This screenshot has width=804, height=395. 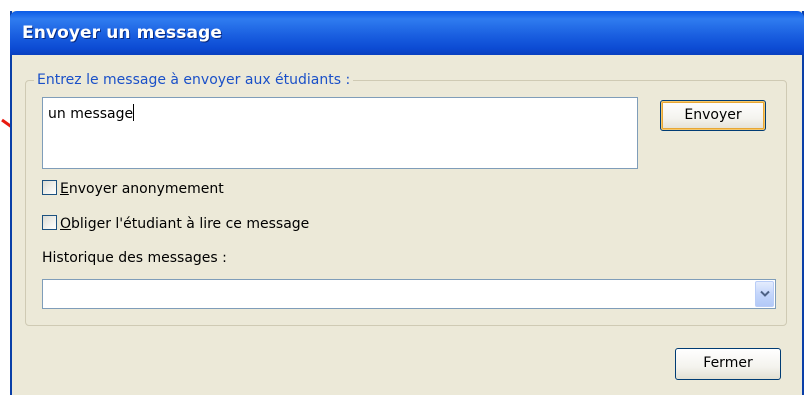 What do you see at coordinates (49, 222) in the screenshot?
I see `force-read-checkbox` at bounding box center [49, 222].